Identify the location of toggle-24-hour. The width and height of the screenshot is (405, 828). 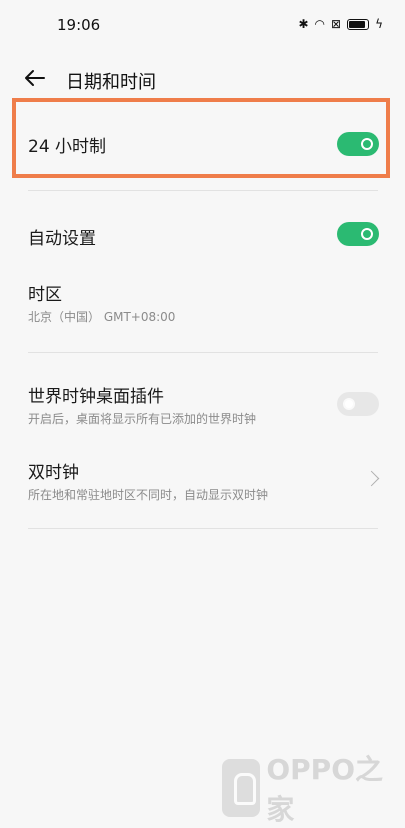
(358, 144).